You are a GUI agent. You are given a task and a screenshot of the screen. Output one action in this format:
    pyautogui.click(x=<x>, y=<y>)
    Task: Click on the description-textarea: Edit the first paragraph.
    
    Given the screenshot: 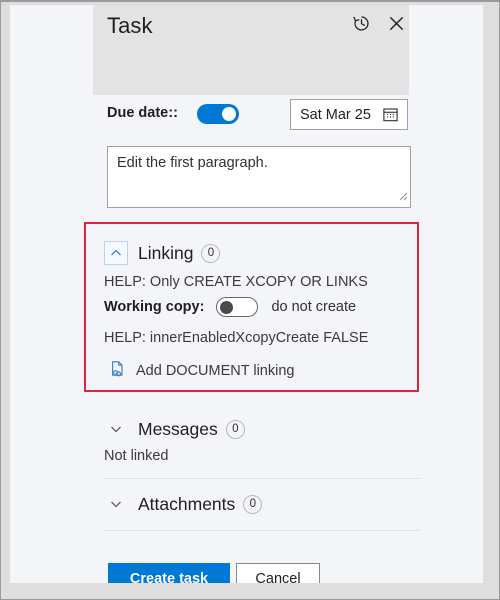 What is the action you would take?
    pyautogui.click(x=259, y=177)
    